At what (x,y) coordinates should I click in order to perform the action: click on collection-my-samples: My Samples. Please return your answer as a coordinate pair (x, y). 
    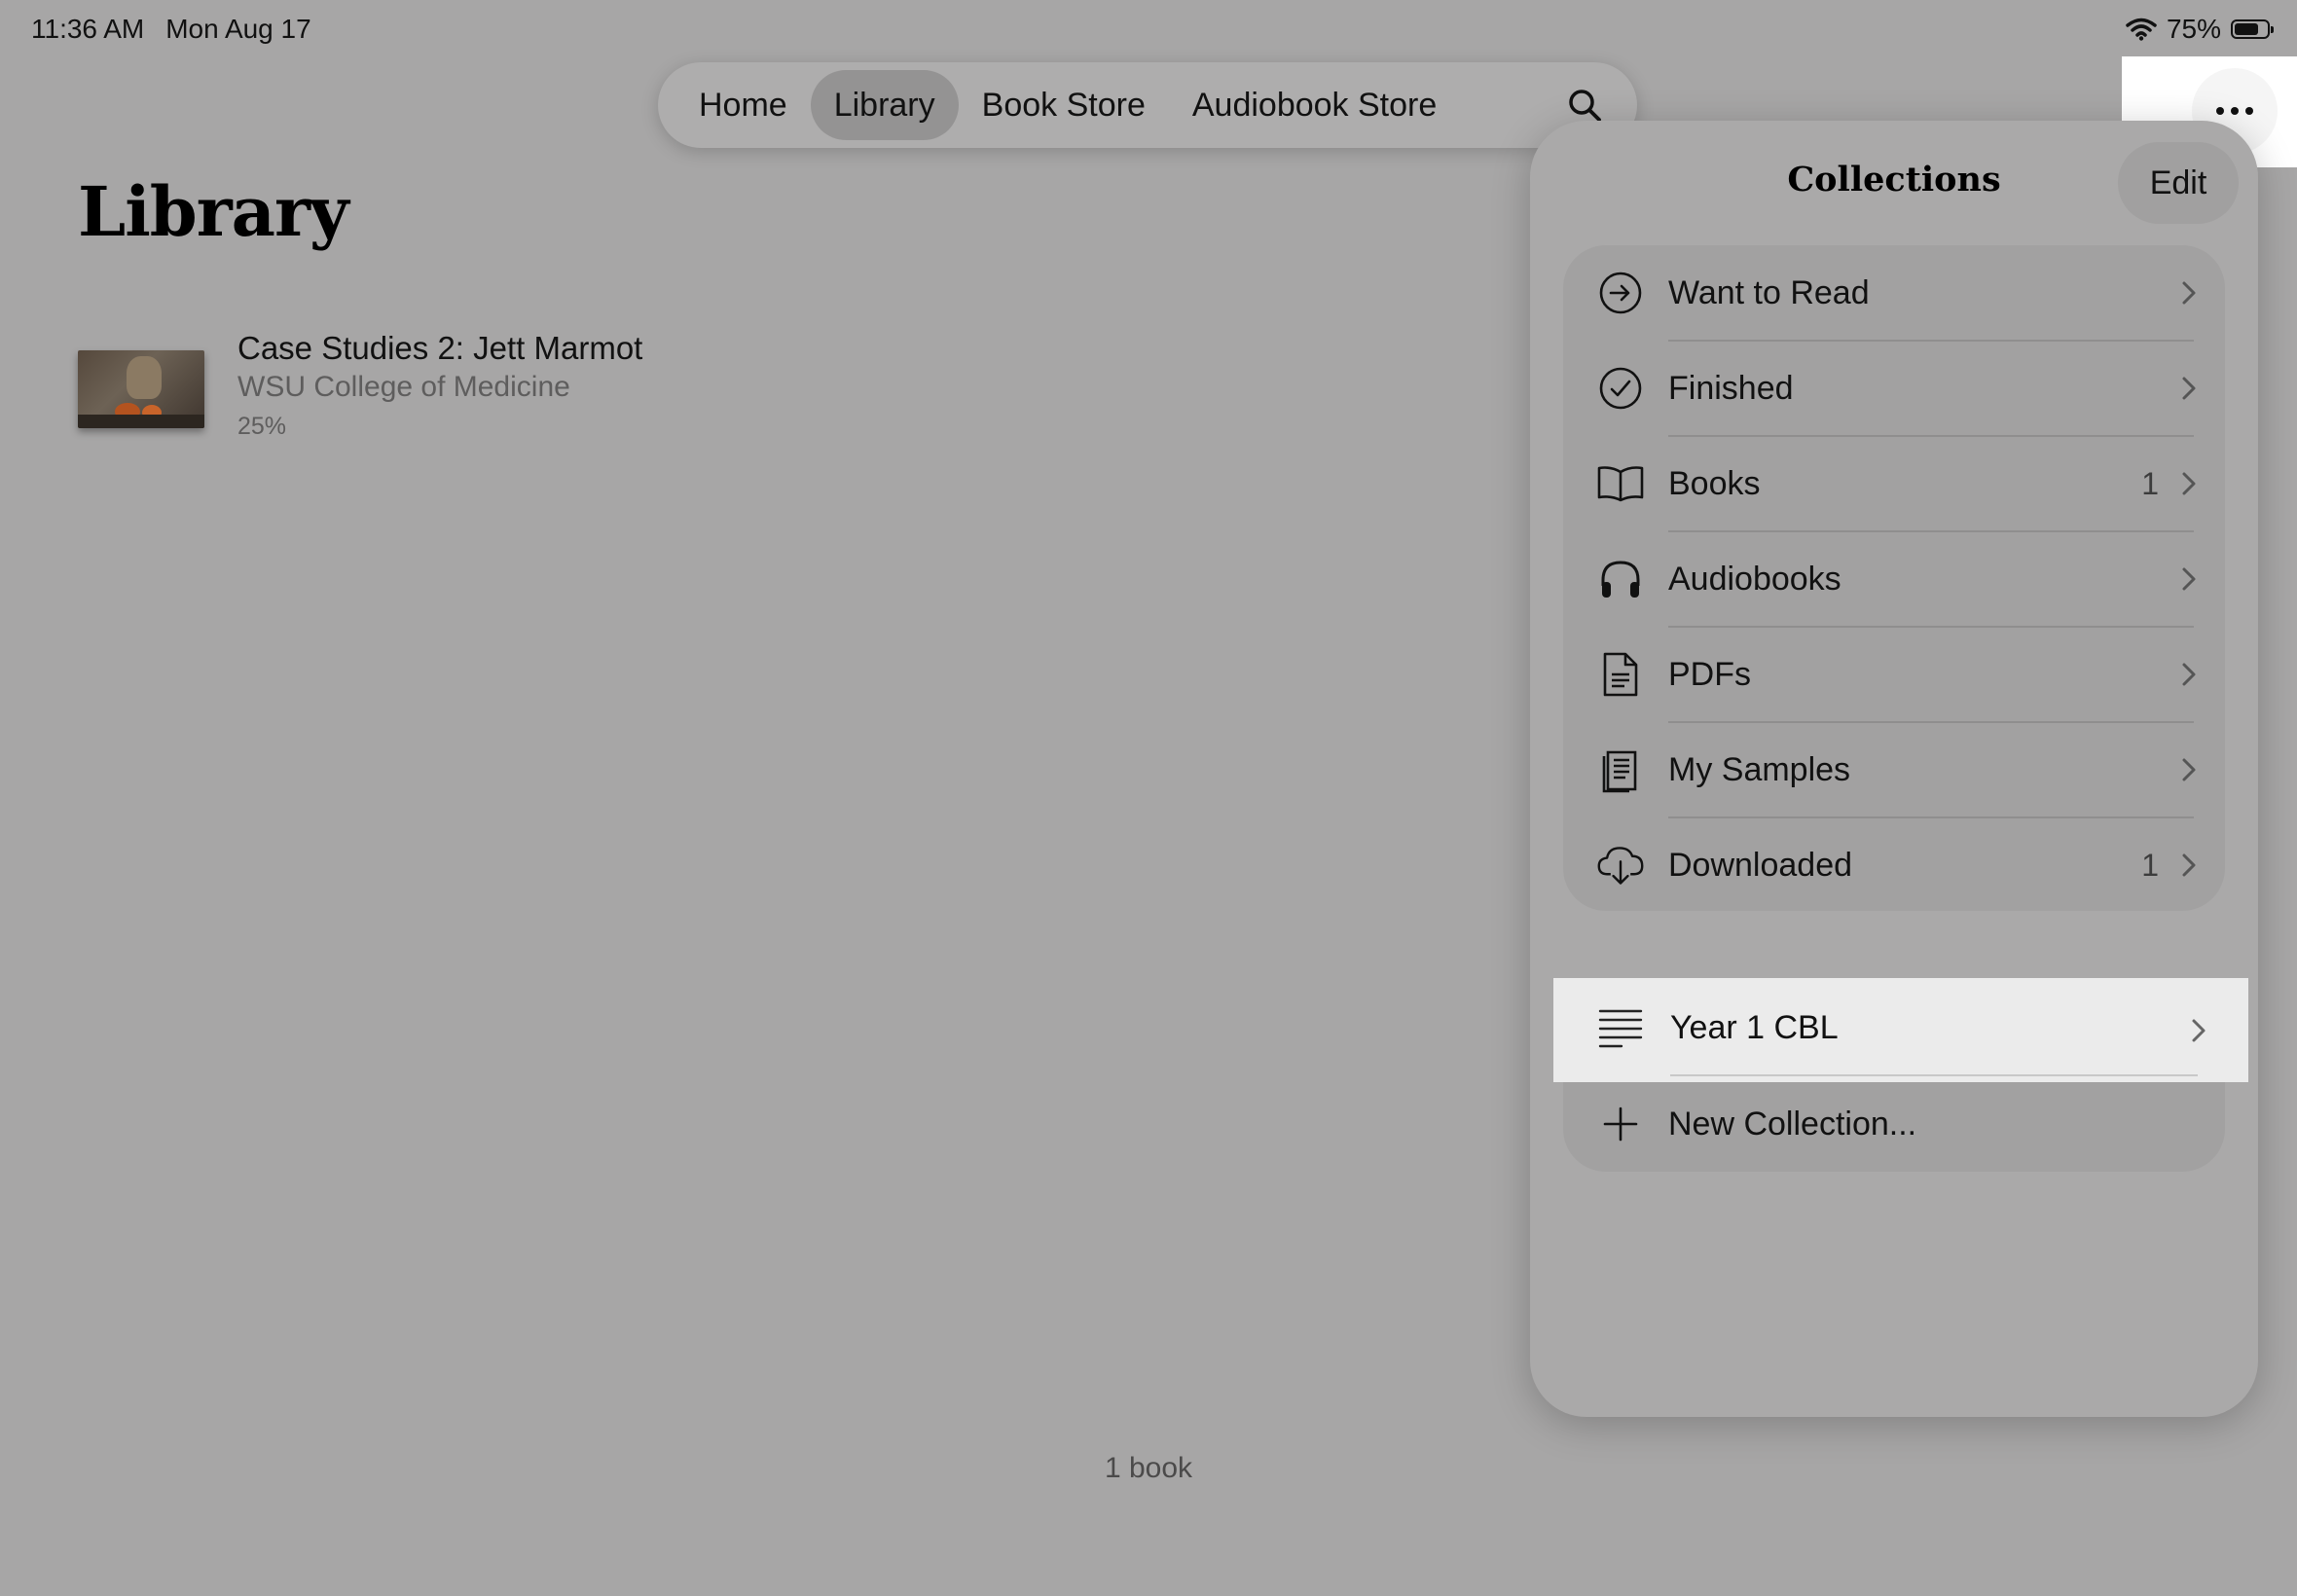
    Looking at the image, I should click on (1894, 769).